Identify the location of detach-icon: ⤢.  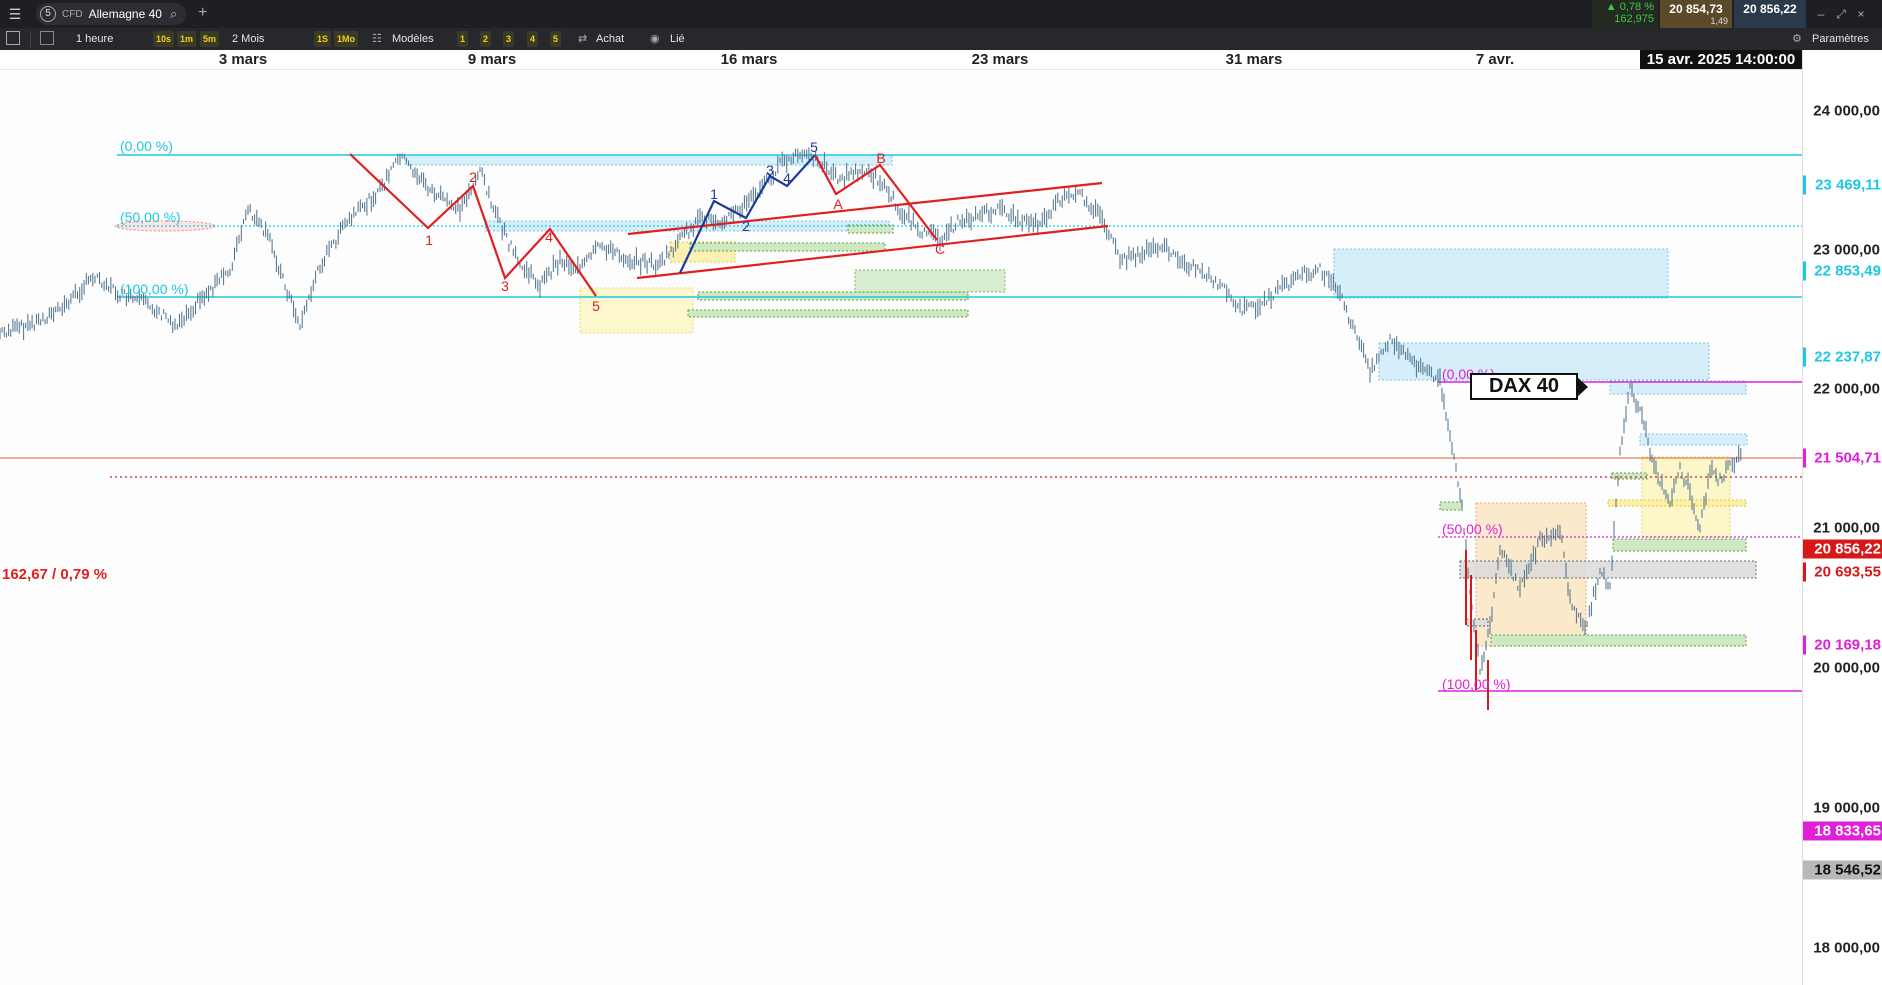
(1841, 14).